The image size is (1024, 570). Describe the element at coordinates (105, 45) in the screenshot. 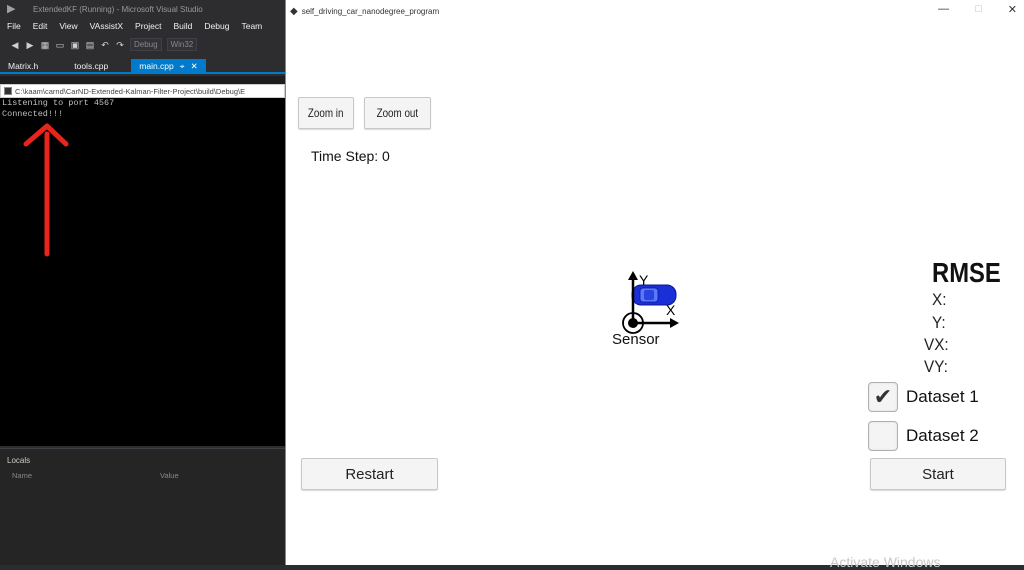

I see `undo-icon: ↶` at that location.